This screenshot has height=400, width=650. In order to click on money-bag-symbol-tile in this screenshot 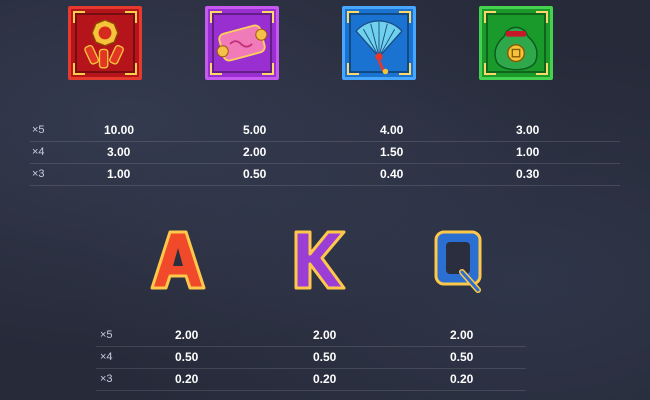, I will do `click(516, 43)`.